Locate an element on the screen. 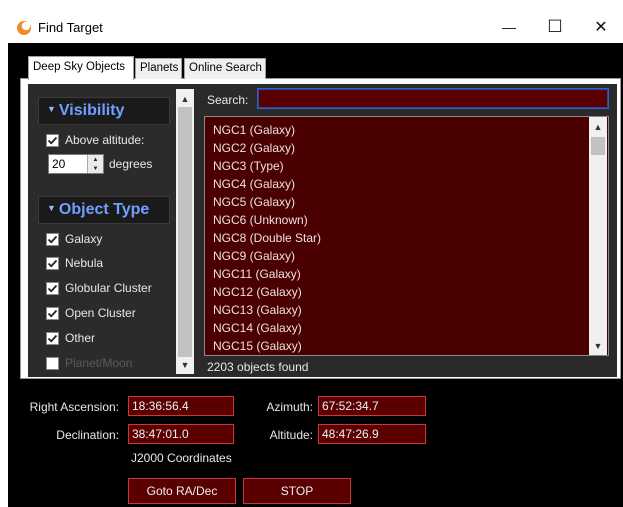 The width and height of the screenshot is (623, 507). list-item: NGC13 (Galaxy) is located at coordinates (267, 310).